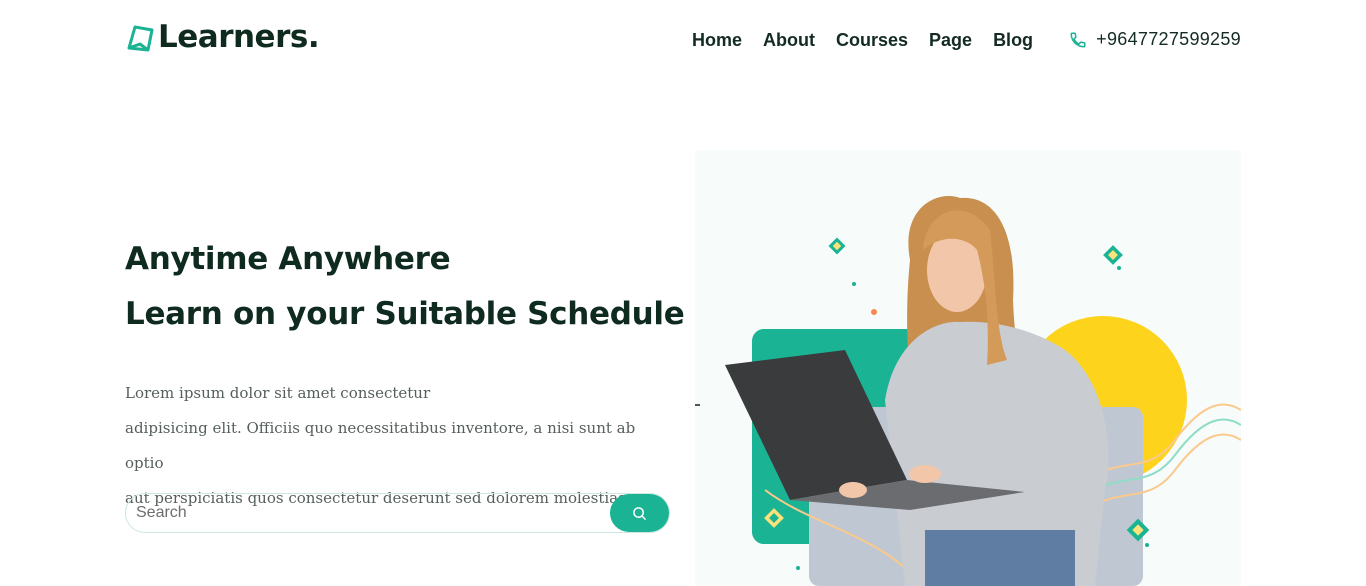 The width and height of the screenshot is (1366, 586). What do you see at coordinates (405, 314) in the screenshot?
I see `hero-title-line2: Learn on your Suitable Schedule` at bounding box center [405, 314].